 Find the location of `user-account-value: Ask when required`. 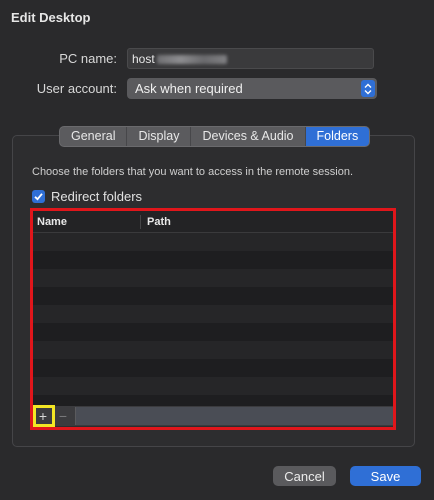

user-account-value: Ask when required is located at coordinates (189, 88).